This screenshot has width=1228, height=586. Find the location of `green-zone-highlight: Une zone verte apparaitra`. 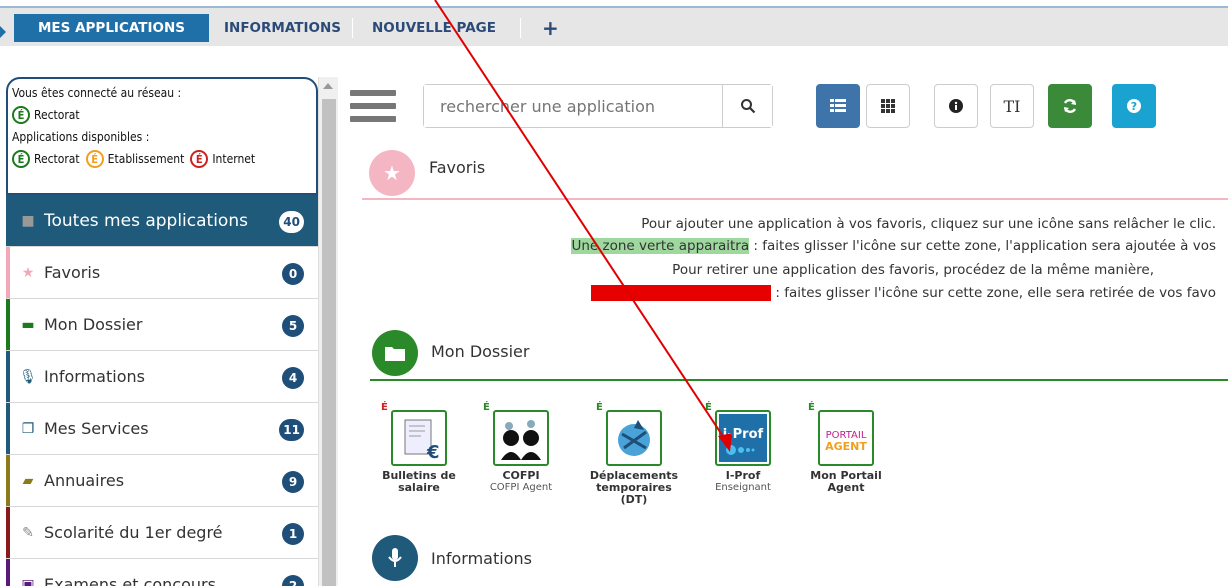

green-zone-highlight: Une zone verte apparaitra is located at coordinates (660, 246).